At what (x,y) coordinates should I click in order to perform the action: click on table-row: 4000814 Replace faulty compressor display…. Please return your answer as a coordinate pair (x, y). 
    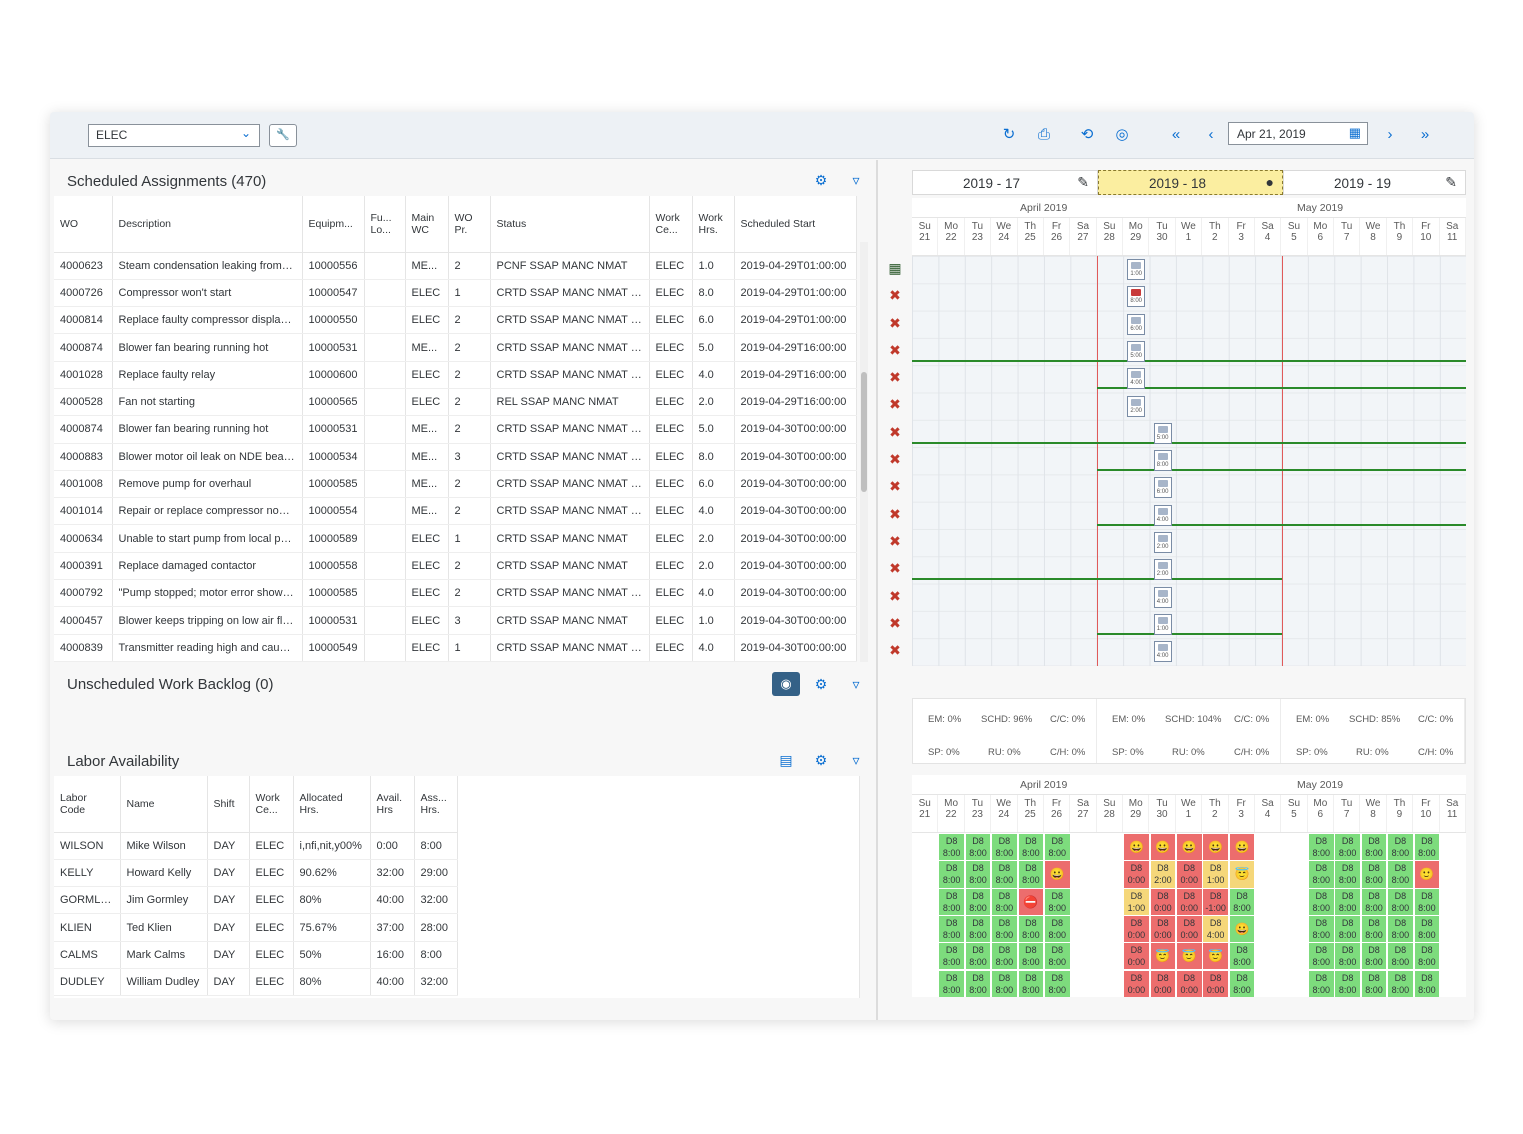
    Looking at the image, I should click on (455, 320).